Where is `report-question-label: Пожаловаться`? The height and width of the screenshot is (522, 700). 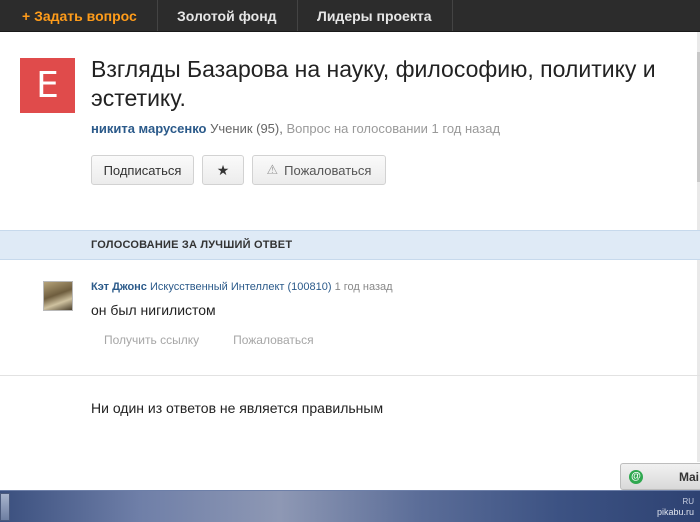 report-question-label: Пожаловаться is located at coordinates (328, 170).